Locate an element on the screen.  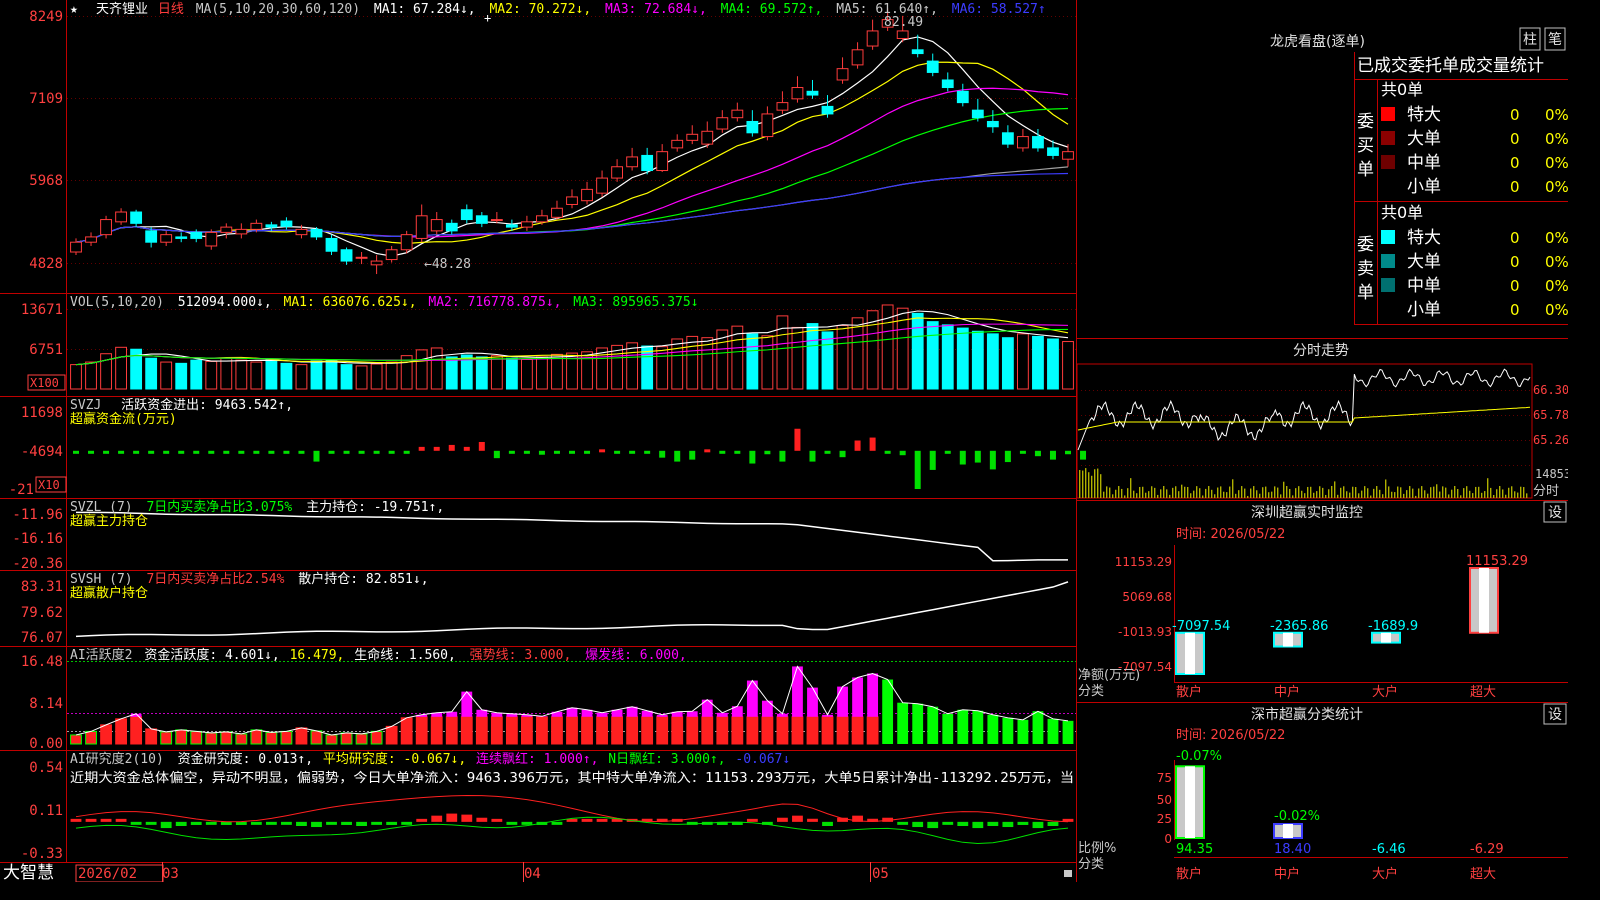
svsh-axis: 83.31 79.62 76.07 is located at coordinates (42, 612).